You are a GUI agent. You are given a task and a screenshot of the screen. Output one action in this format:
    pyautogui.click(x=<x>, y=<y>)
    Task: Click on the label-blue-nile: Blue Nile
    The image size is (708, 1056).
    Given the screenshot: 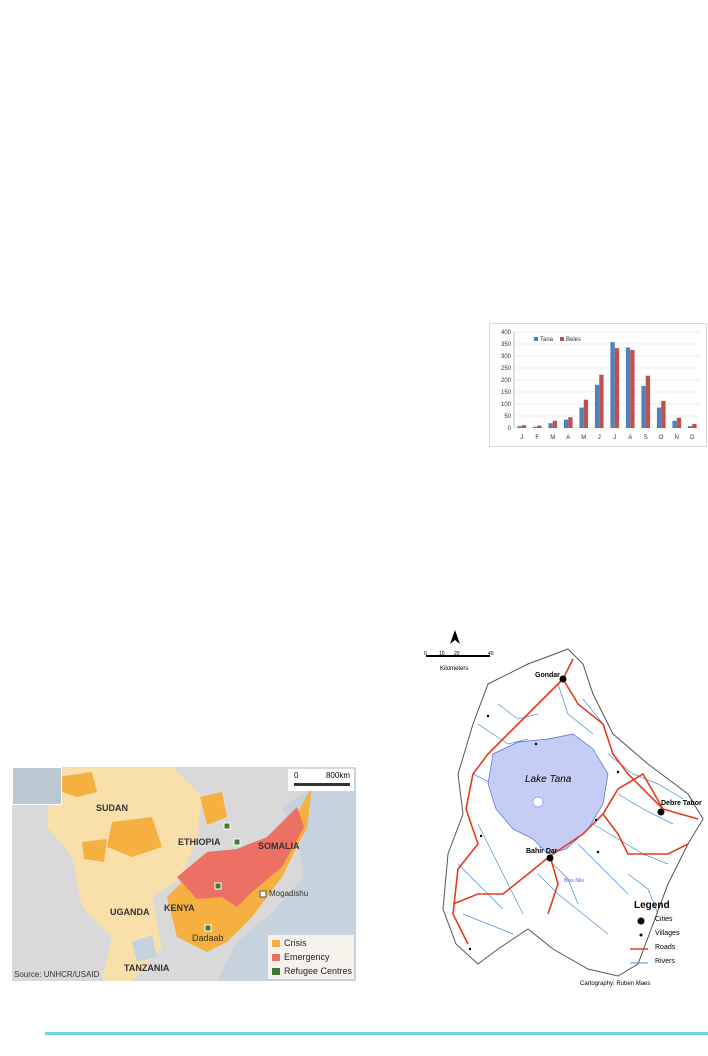 What is the action you would take?
    pyautogui.click(x=574, y=881)
    